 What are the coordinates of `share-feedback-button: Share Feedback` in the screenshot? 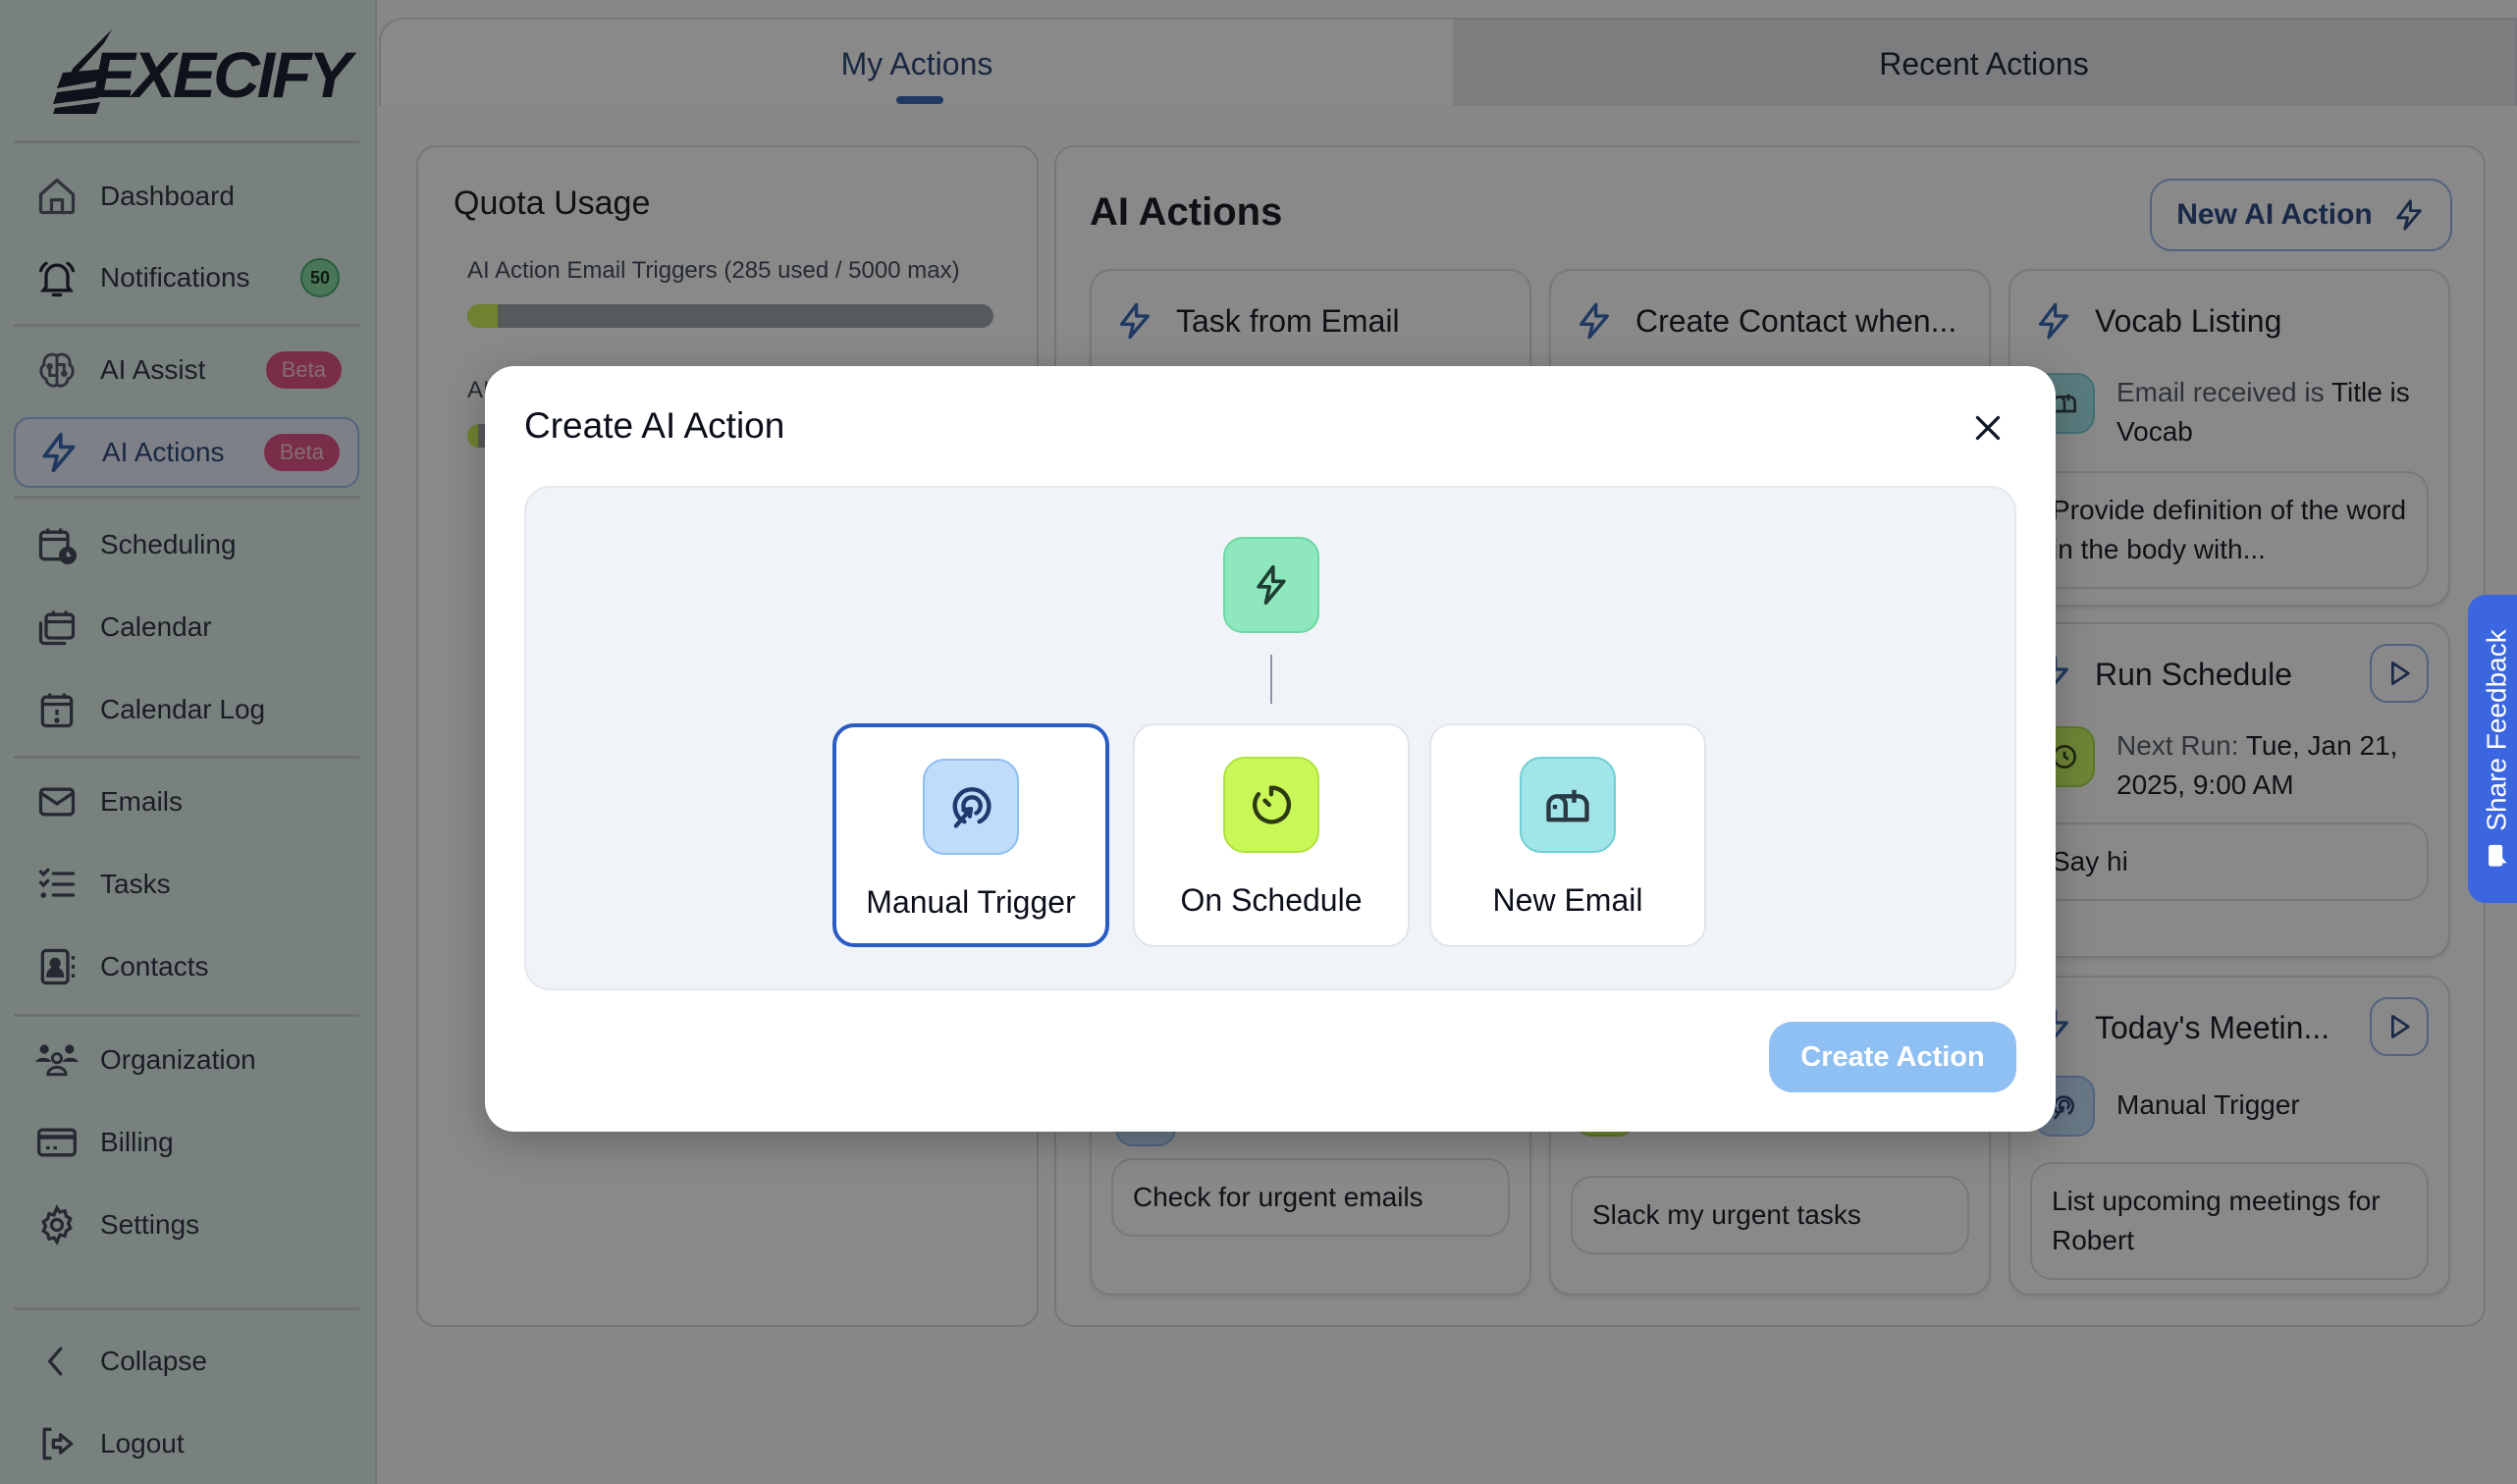 It's located at (2492, 749).